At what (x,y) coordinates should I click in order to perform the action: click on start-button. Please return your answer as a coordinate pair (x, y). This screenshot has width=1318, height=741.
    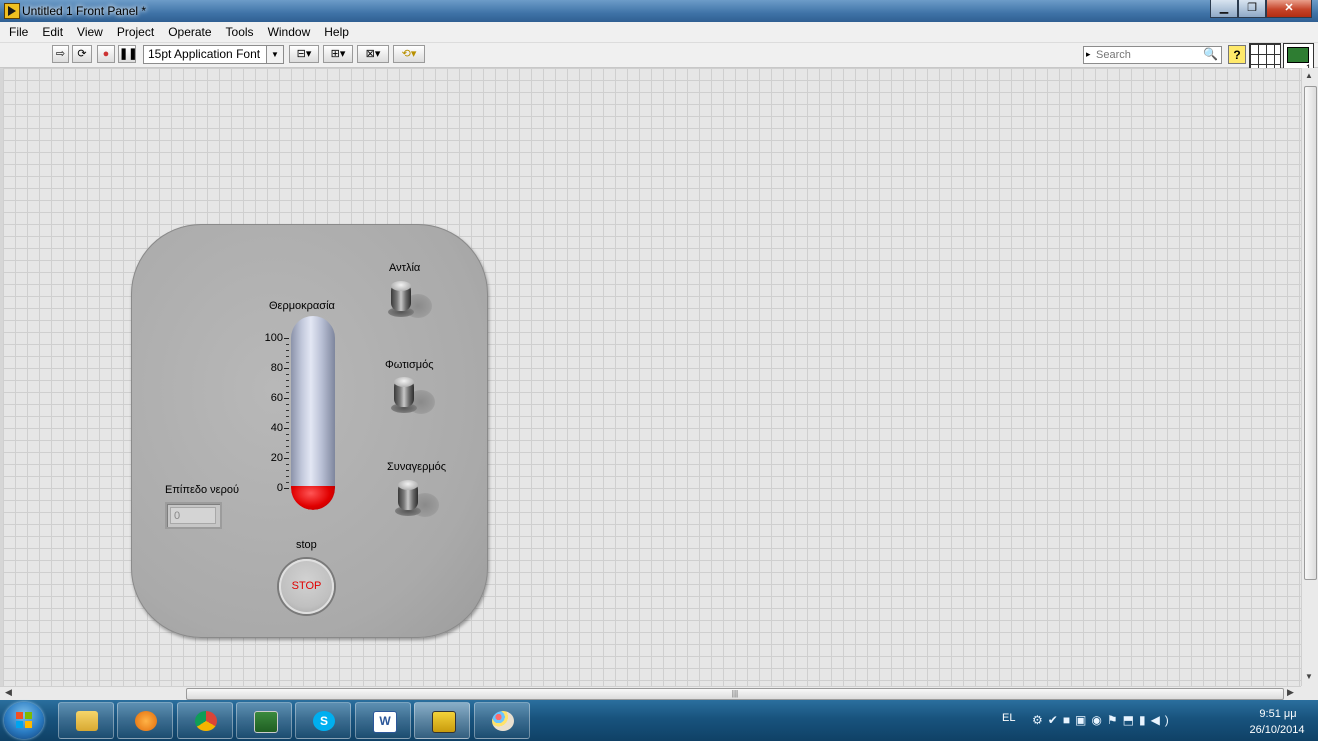
    Looking at the image, I should click on (24, 720).